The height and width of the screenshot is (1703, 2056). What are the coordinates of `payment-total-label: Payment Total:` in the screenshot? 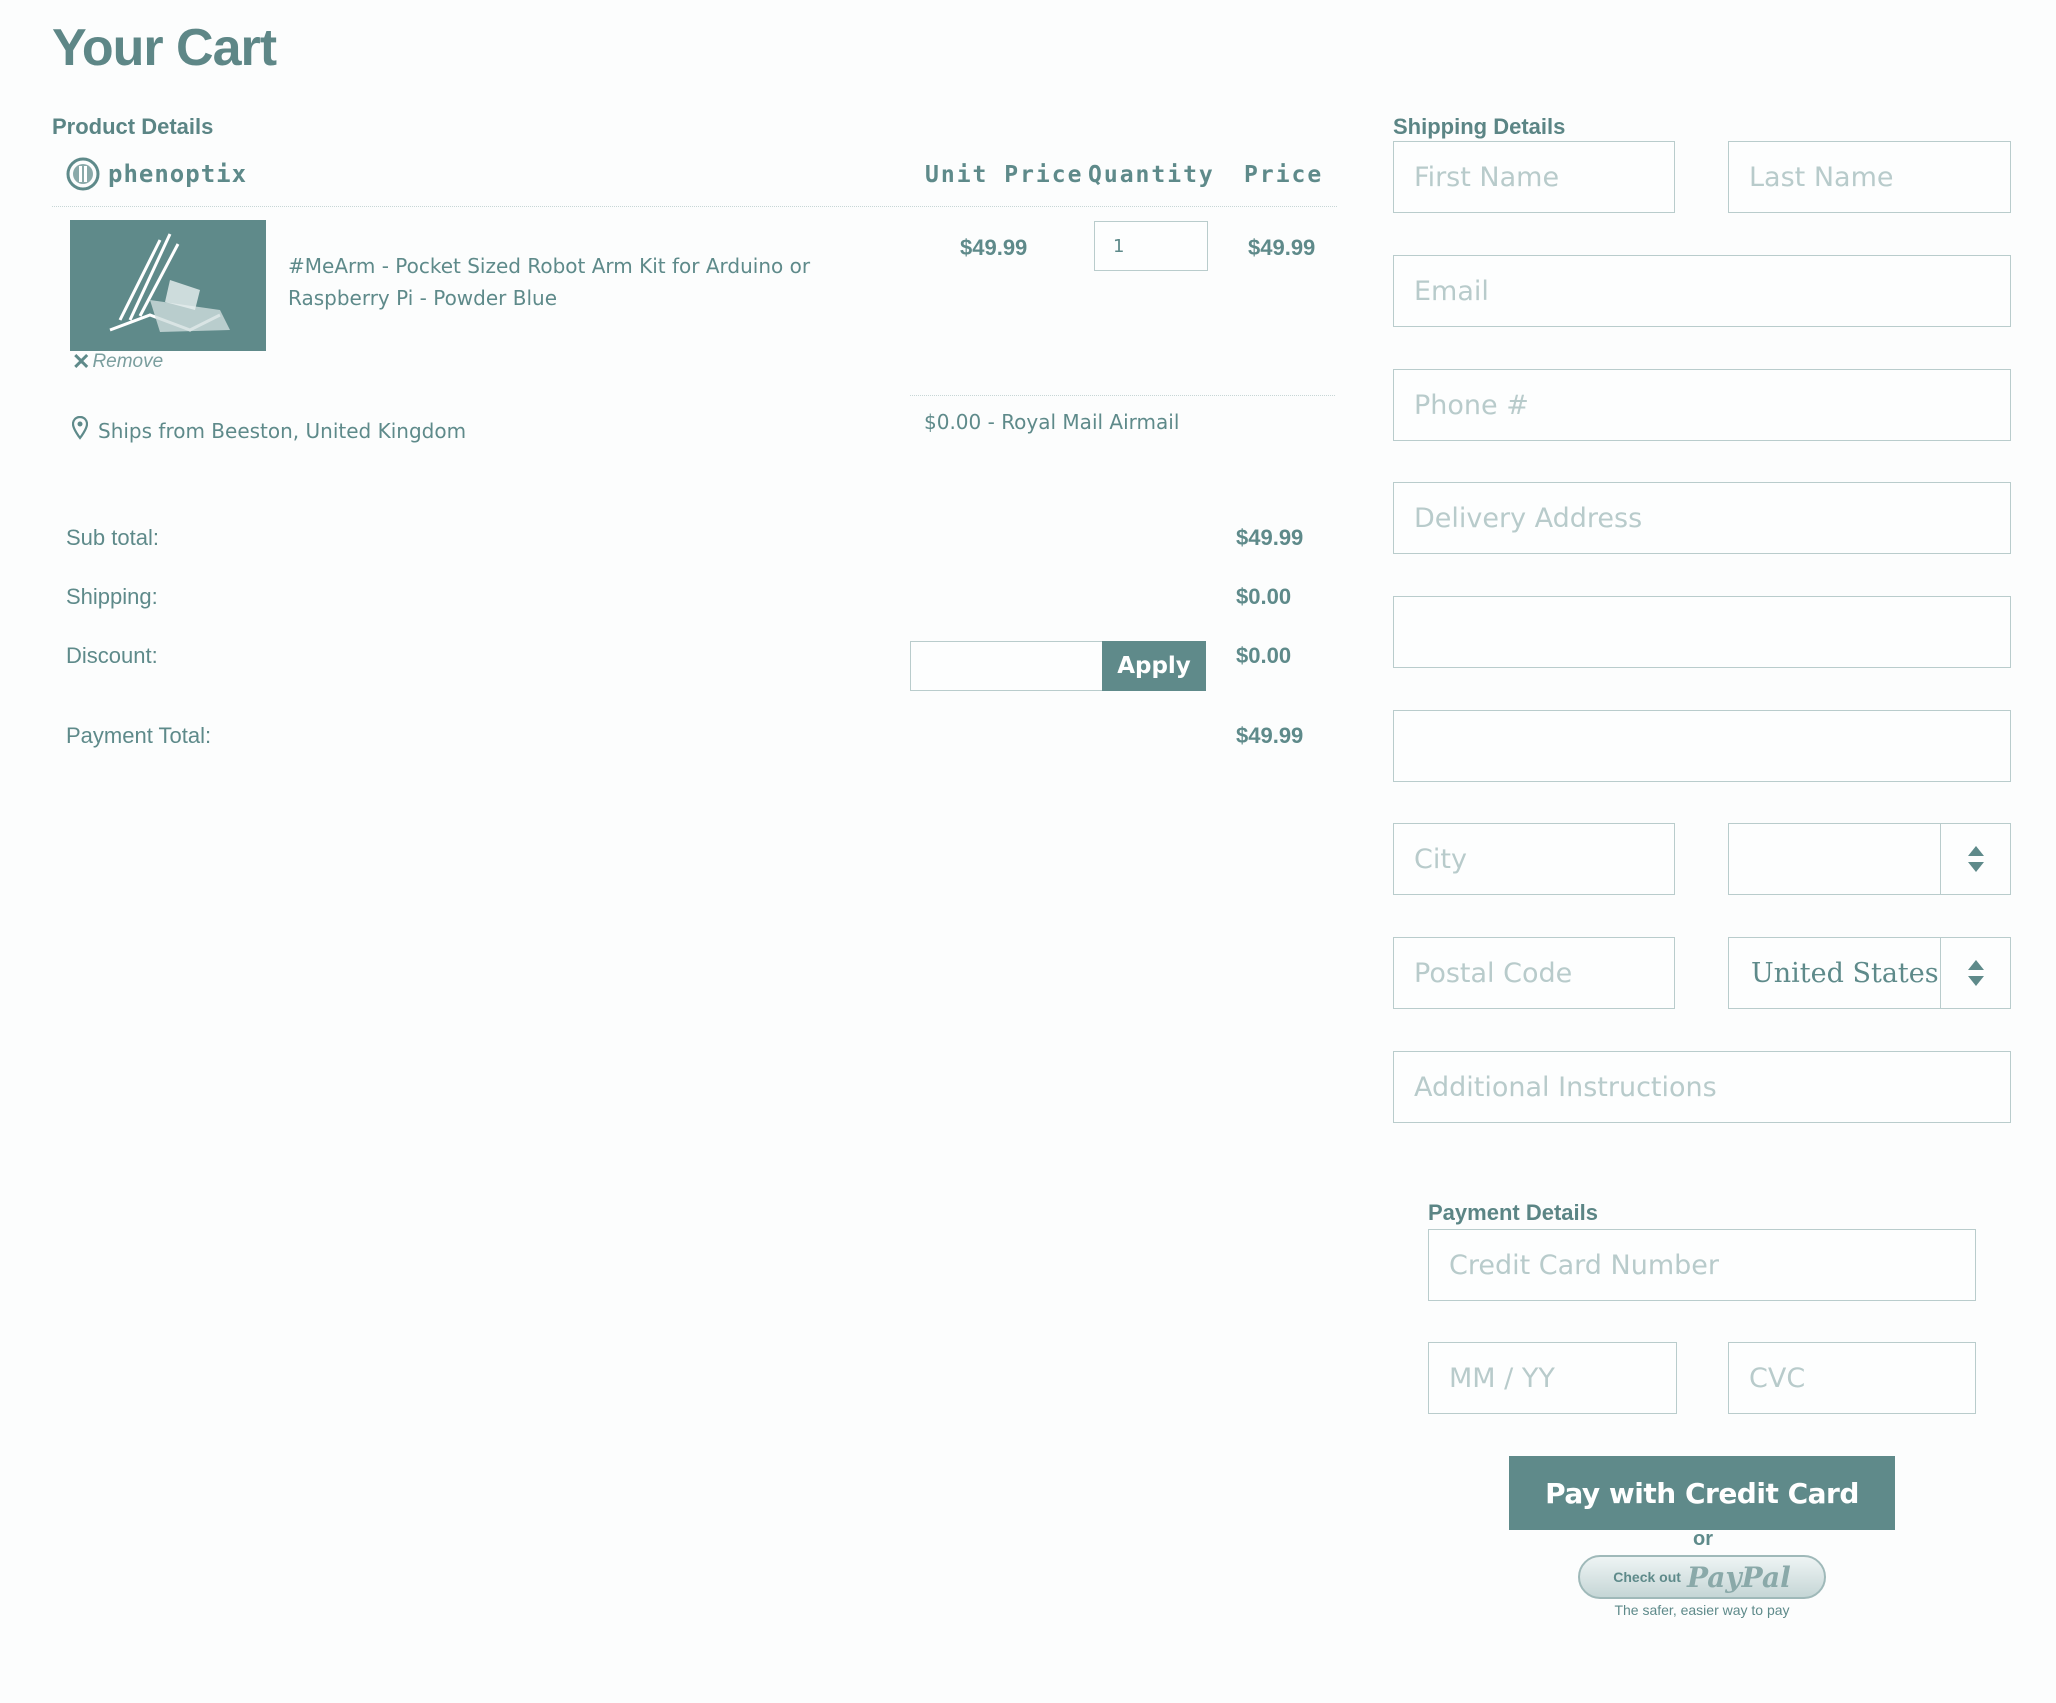 It's located at (139, 735).